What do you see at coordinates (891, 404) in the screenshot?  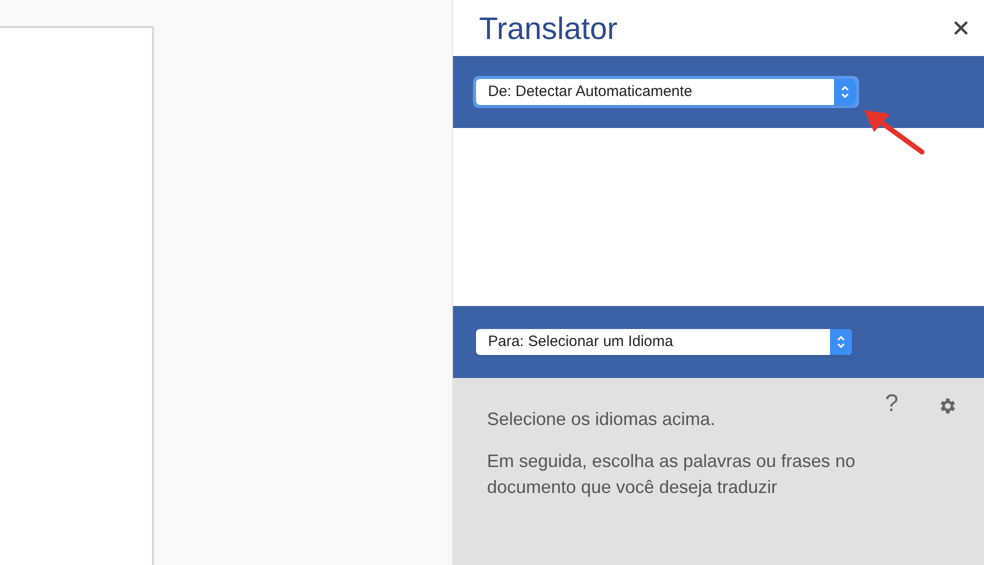 I see `help-button: ?` at bounding box center [891, 404].